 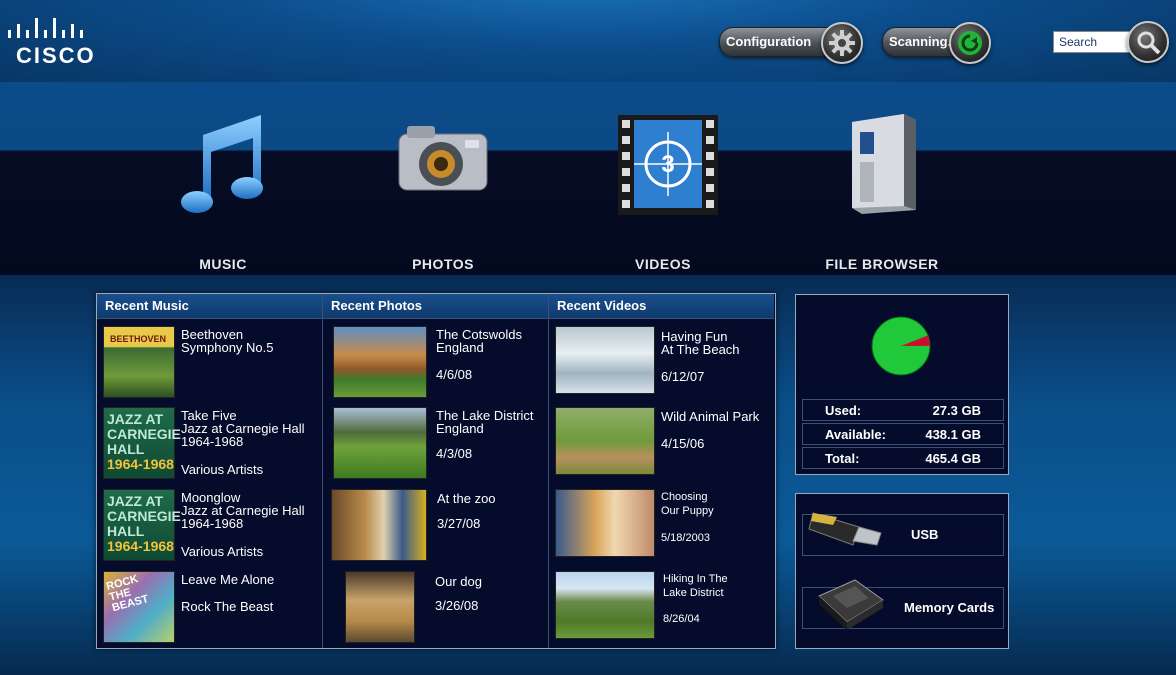 I want to click on storage-total-label: Total:, so click(x=842, y=458).